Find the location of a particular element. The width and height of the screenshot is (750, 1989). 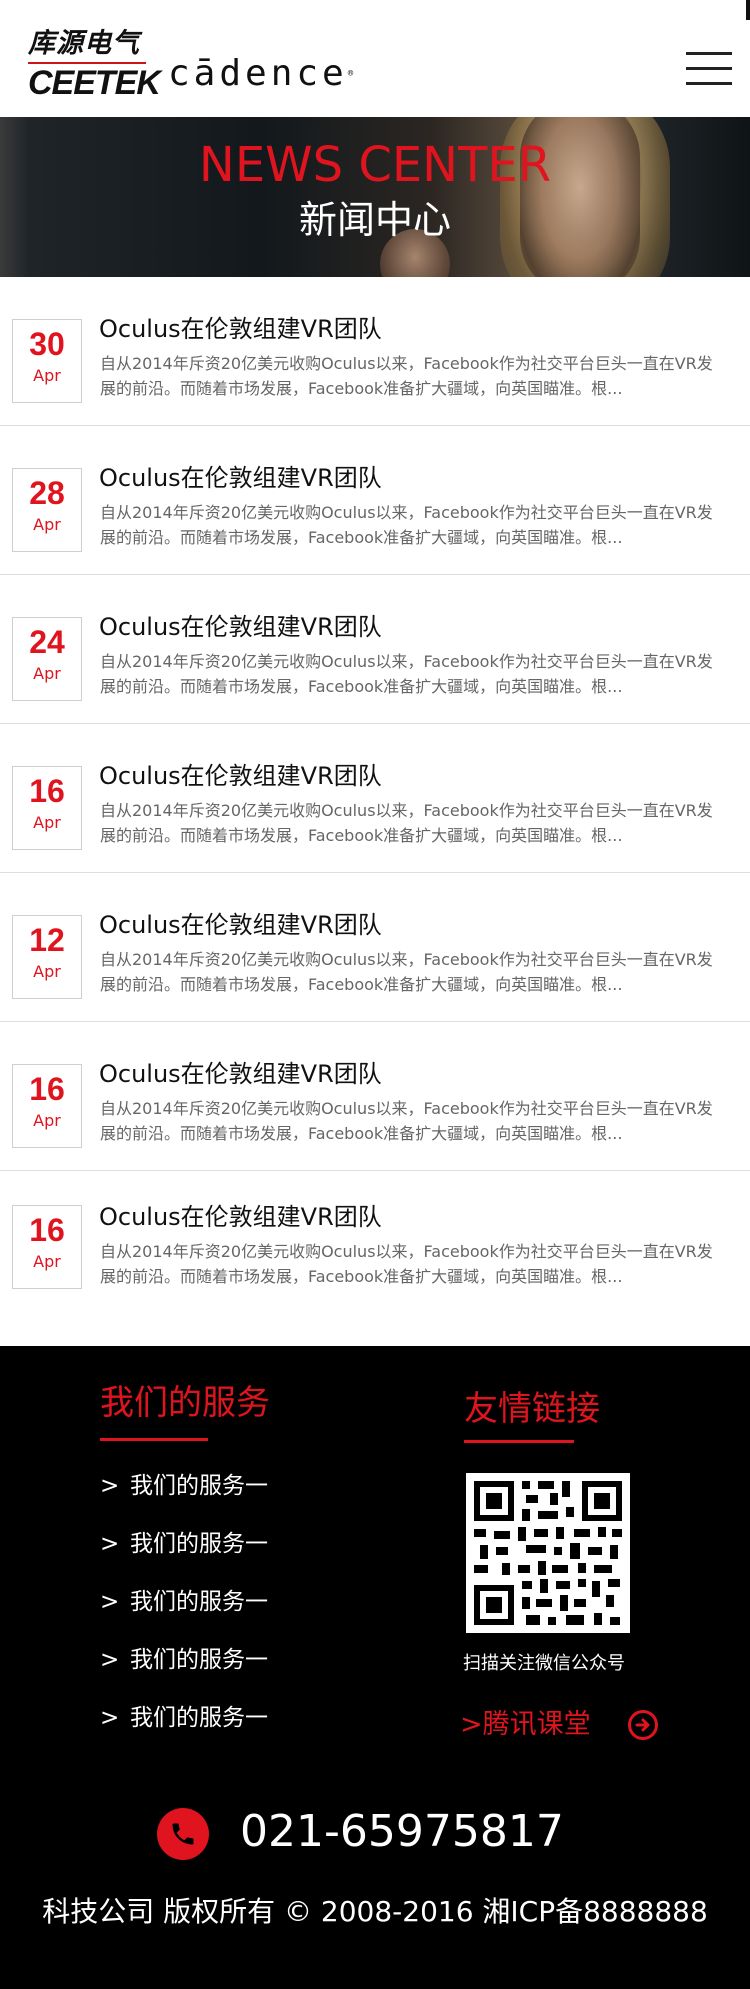

phone-icon is located at coordinates (183, 1834).